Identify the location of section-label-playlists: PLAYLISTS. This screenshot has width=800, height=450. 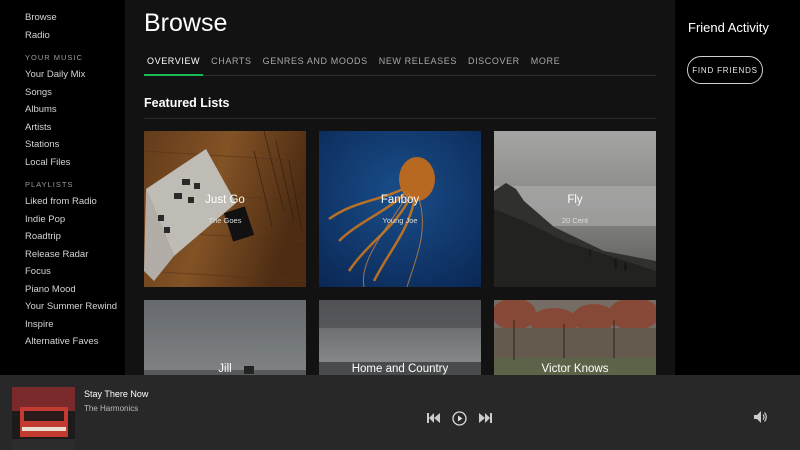
(49, 184).